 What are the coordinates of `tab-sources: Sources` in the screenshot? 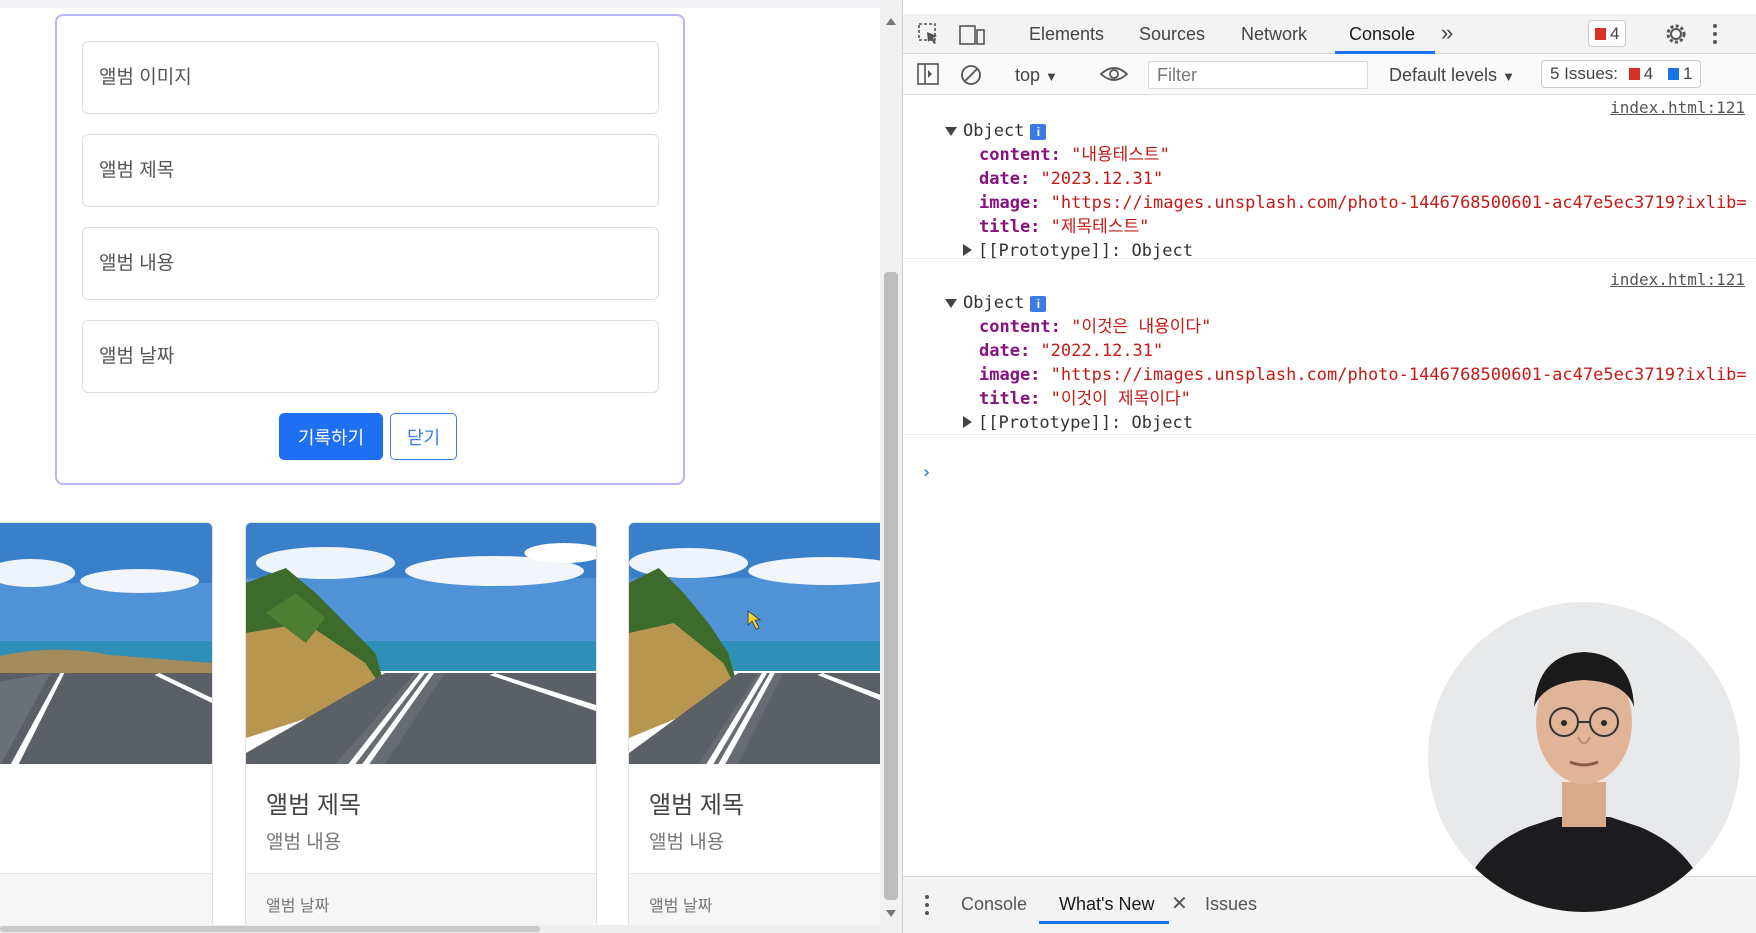 It's located at (1172, 34).